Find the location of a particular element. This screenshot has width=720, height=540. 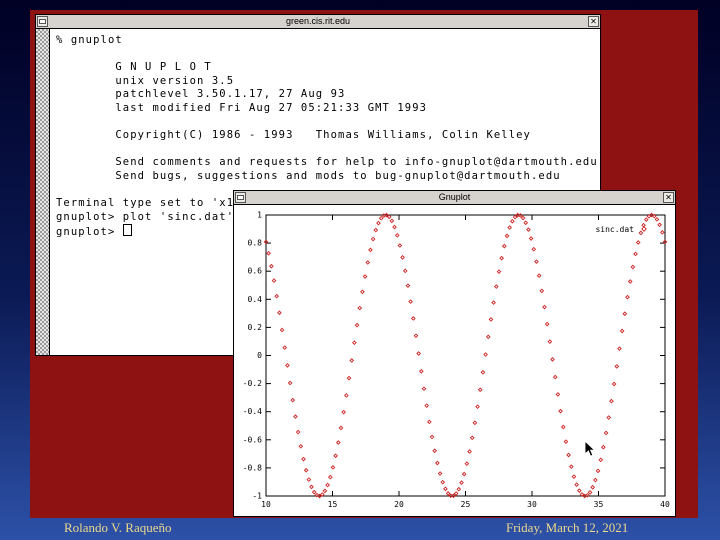

terminal-line: unix version 3.5 is located at coordinates (145, 80).